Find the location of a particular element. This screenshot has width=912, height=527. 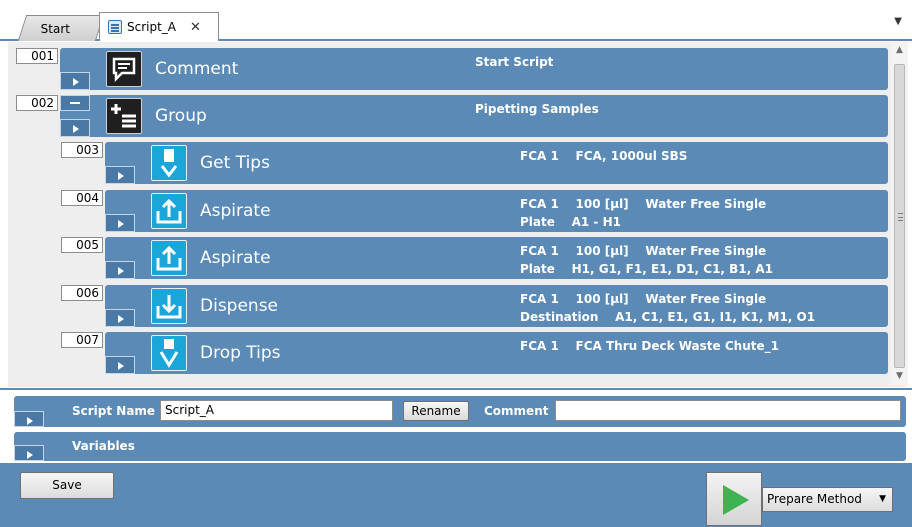

step-bar: Group Pipetting Samples is located at coordinates (474, 116).